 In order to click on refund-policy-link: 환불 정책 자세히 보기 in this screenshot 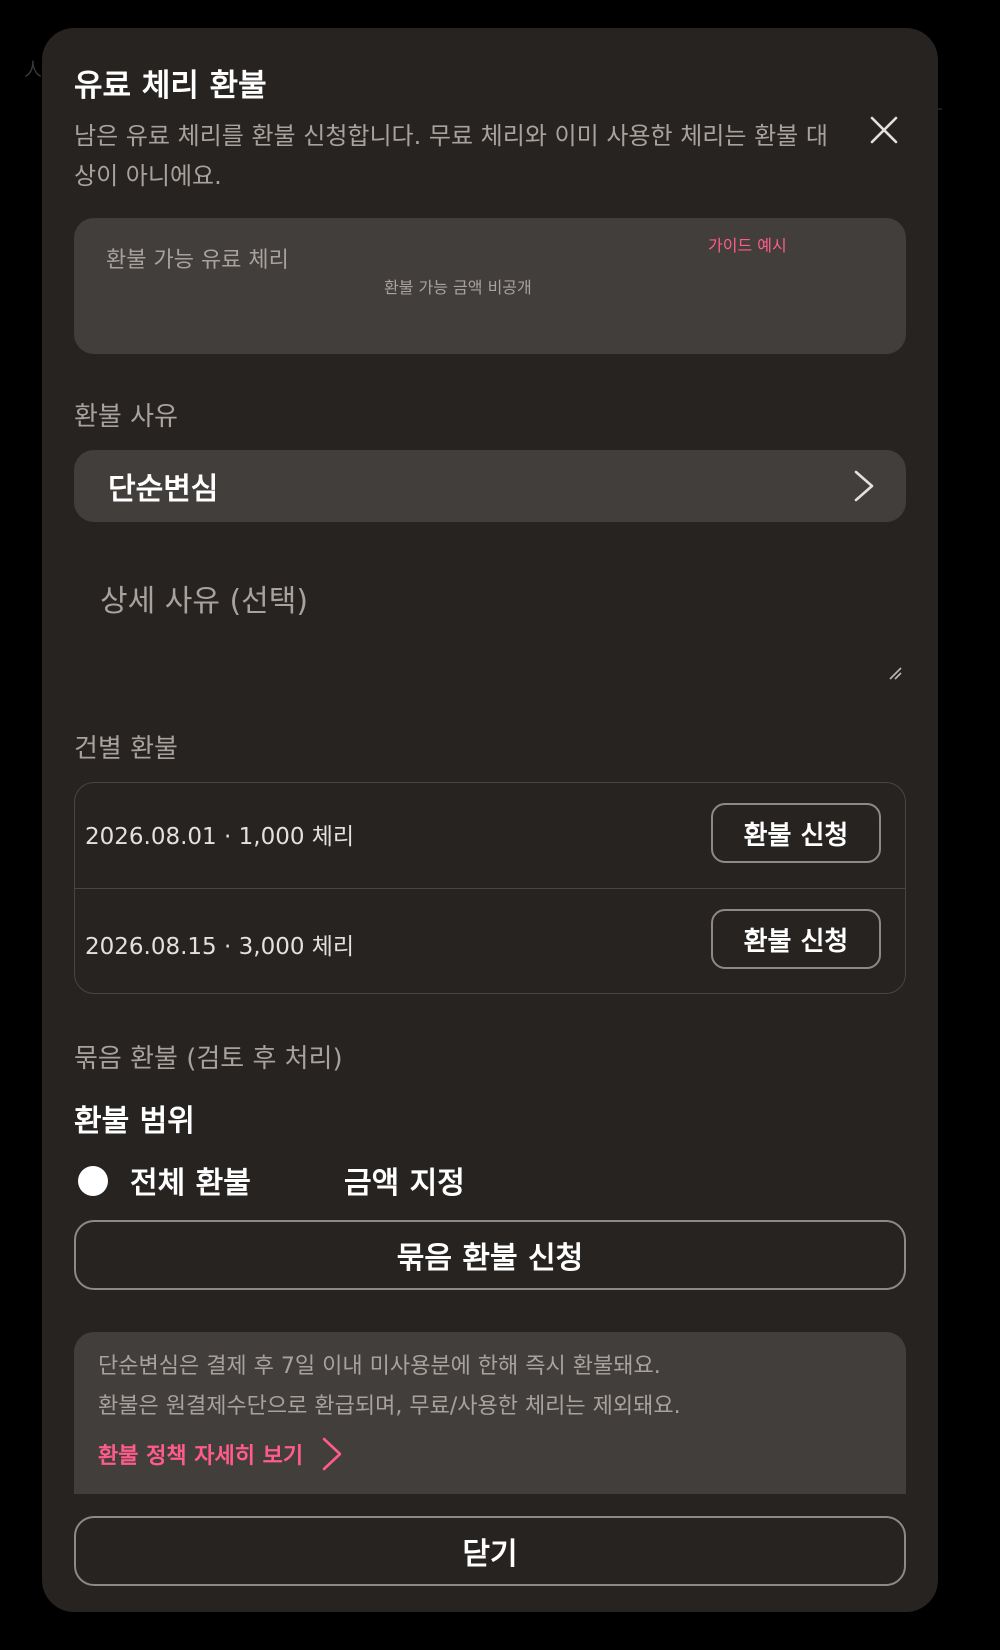, I will do `click(220, 1454)`.